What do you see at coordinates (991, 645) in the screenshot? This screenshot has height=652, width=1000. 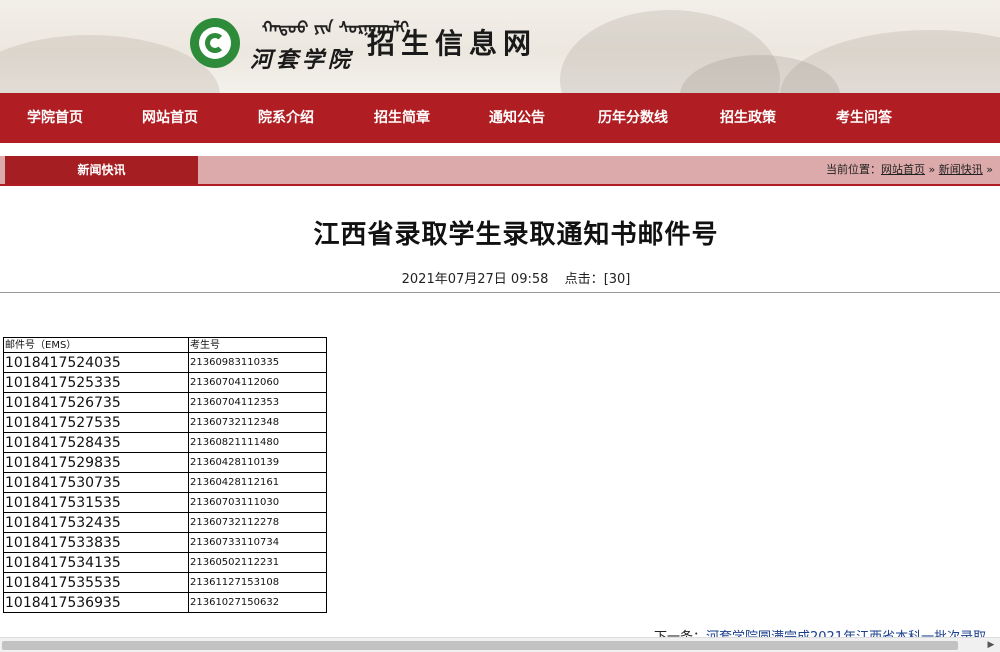 I see `scroll-right-icon: ▶` at bounding box center [991, 645].